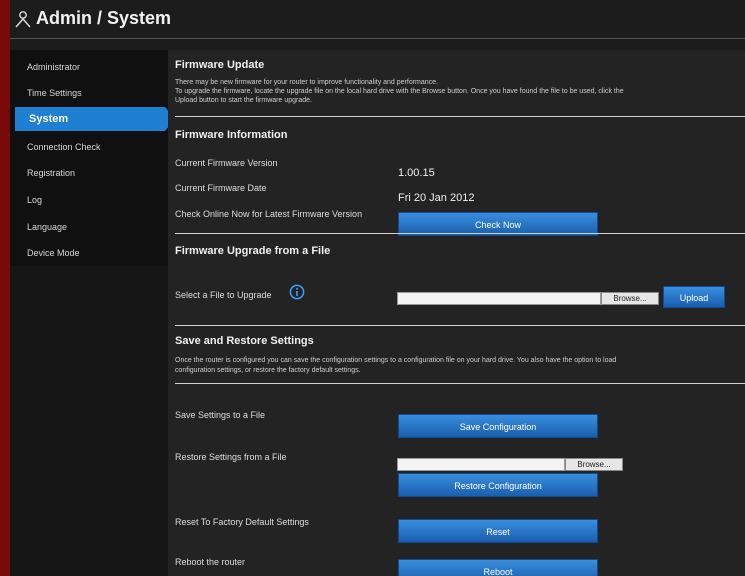 The image size is (745, 576). What do you see at coordinates (498, 485) in the screenshot?
I see `restore-configuration-button: Restore Configuration` at bounding box center [498, 485].